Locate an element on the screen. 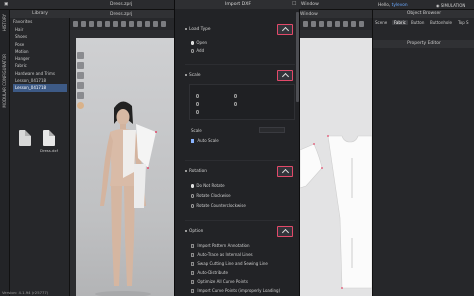  user-name: tylevon is located at coordinates (400, 5).